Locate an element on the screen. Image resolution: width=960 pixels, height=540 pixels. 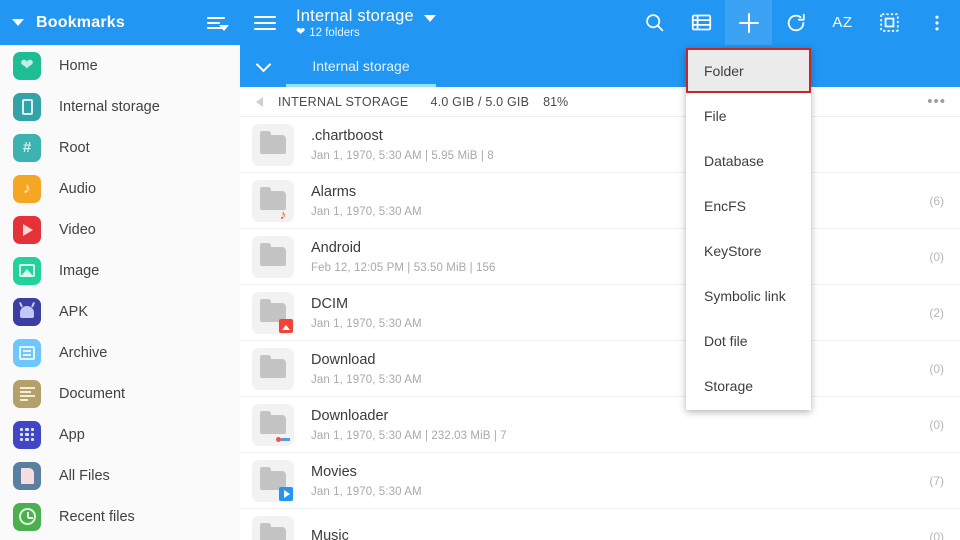
archive-icon is located at coordinates (27, 352).